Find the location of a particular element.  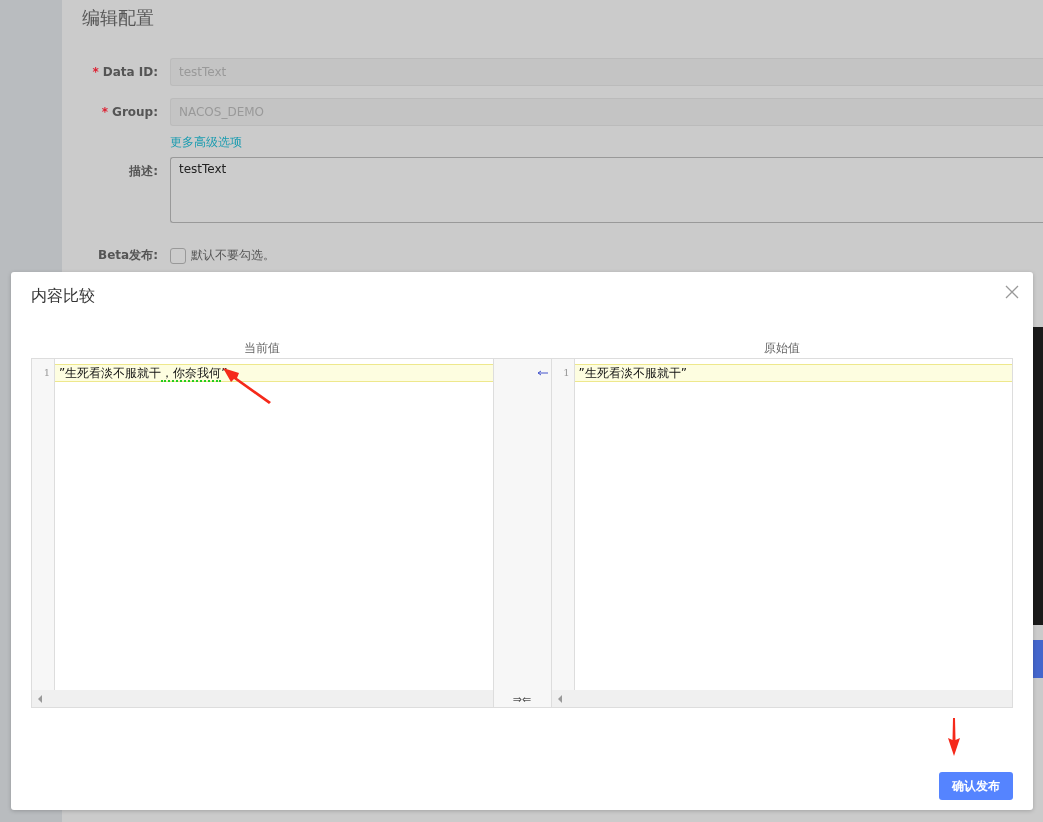

revert-arrow-icon is located at coordinates (542, 373).